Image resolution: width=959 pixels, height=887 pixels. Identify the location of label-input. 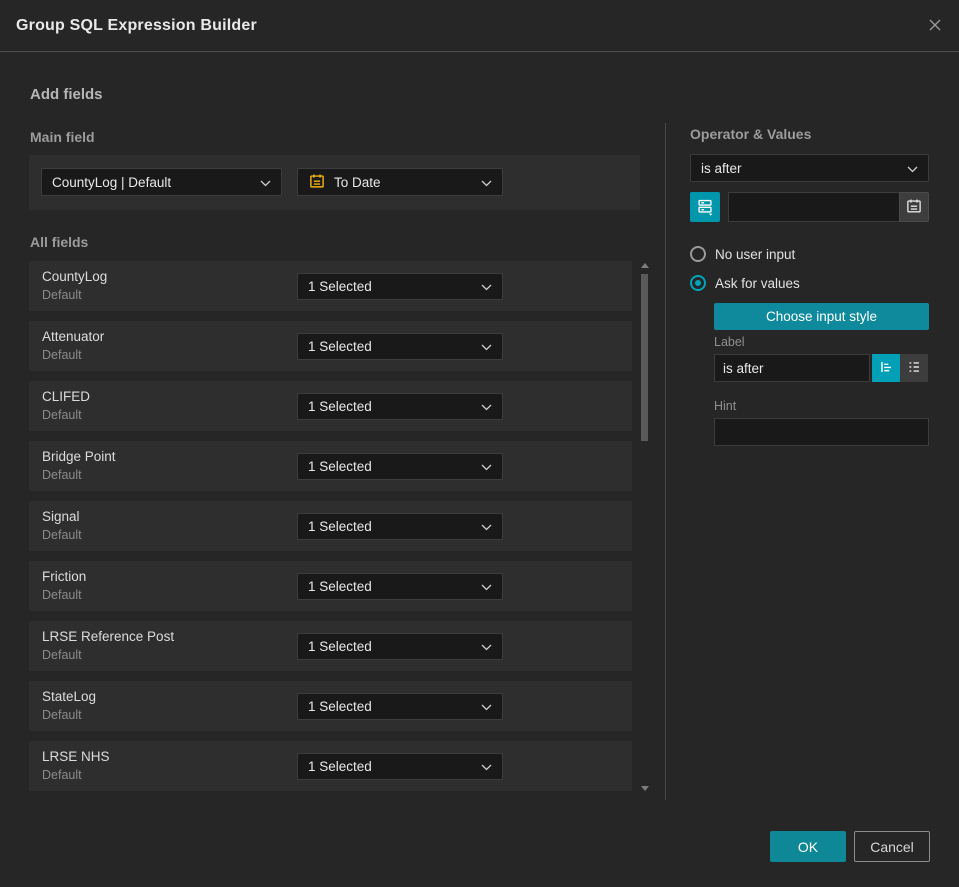
(792, 368).